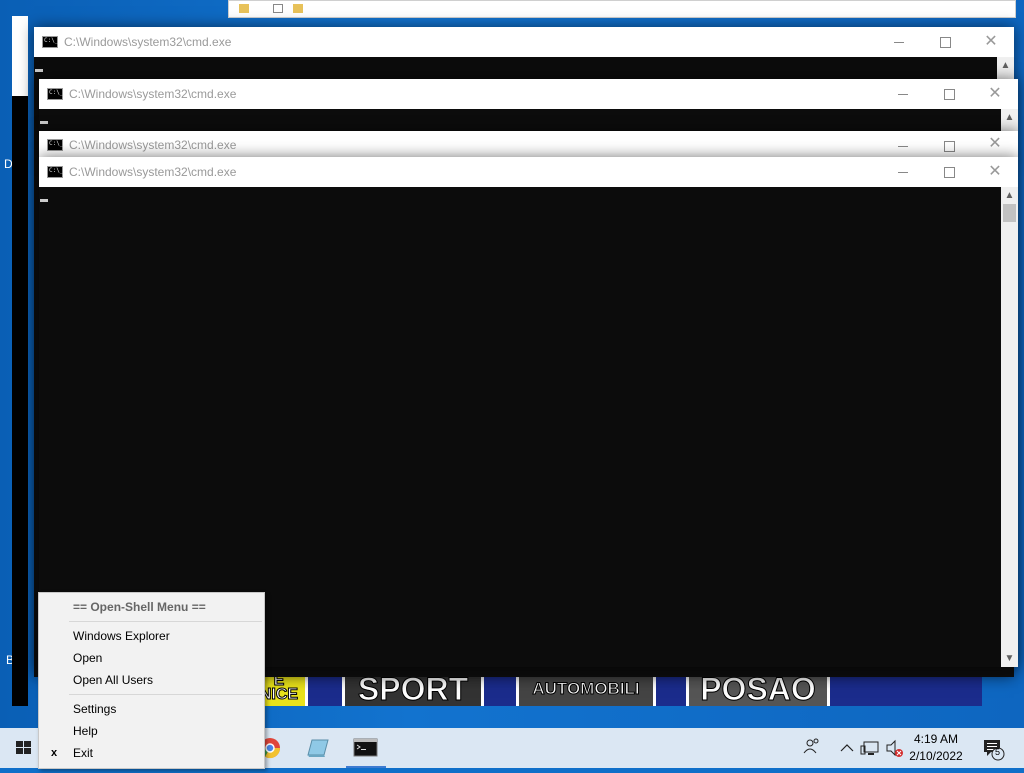  I want to click on taskbar-explorer, so click(318, 748).